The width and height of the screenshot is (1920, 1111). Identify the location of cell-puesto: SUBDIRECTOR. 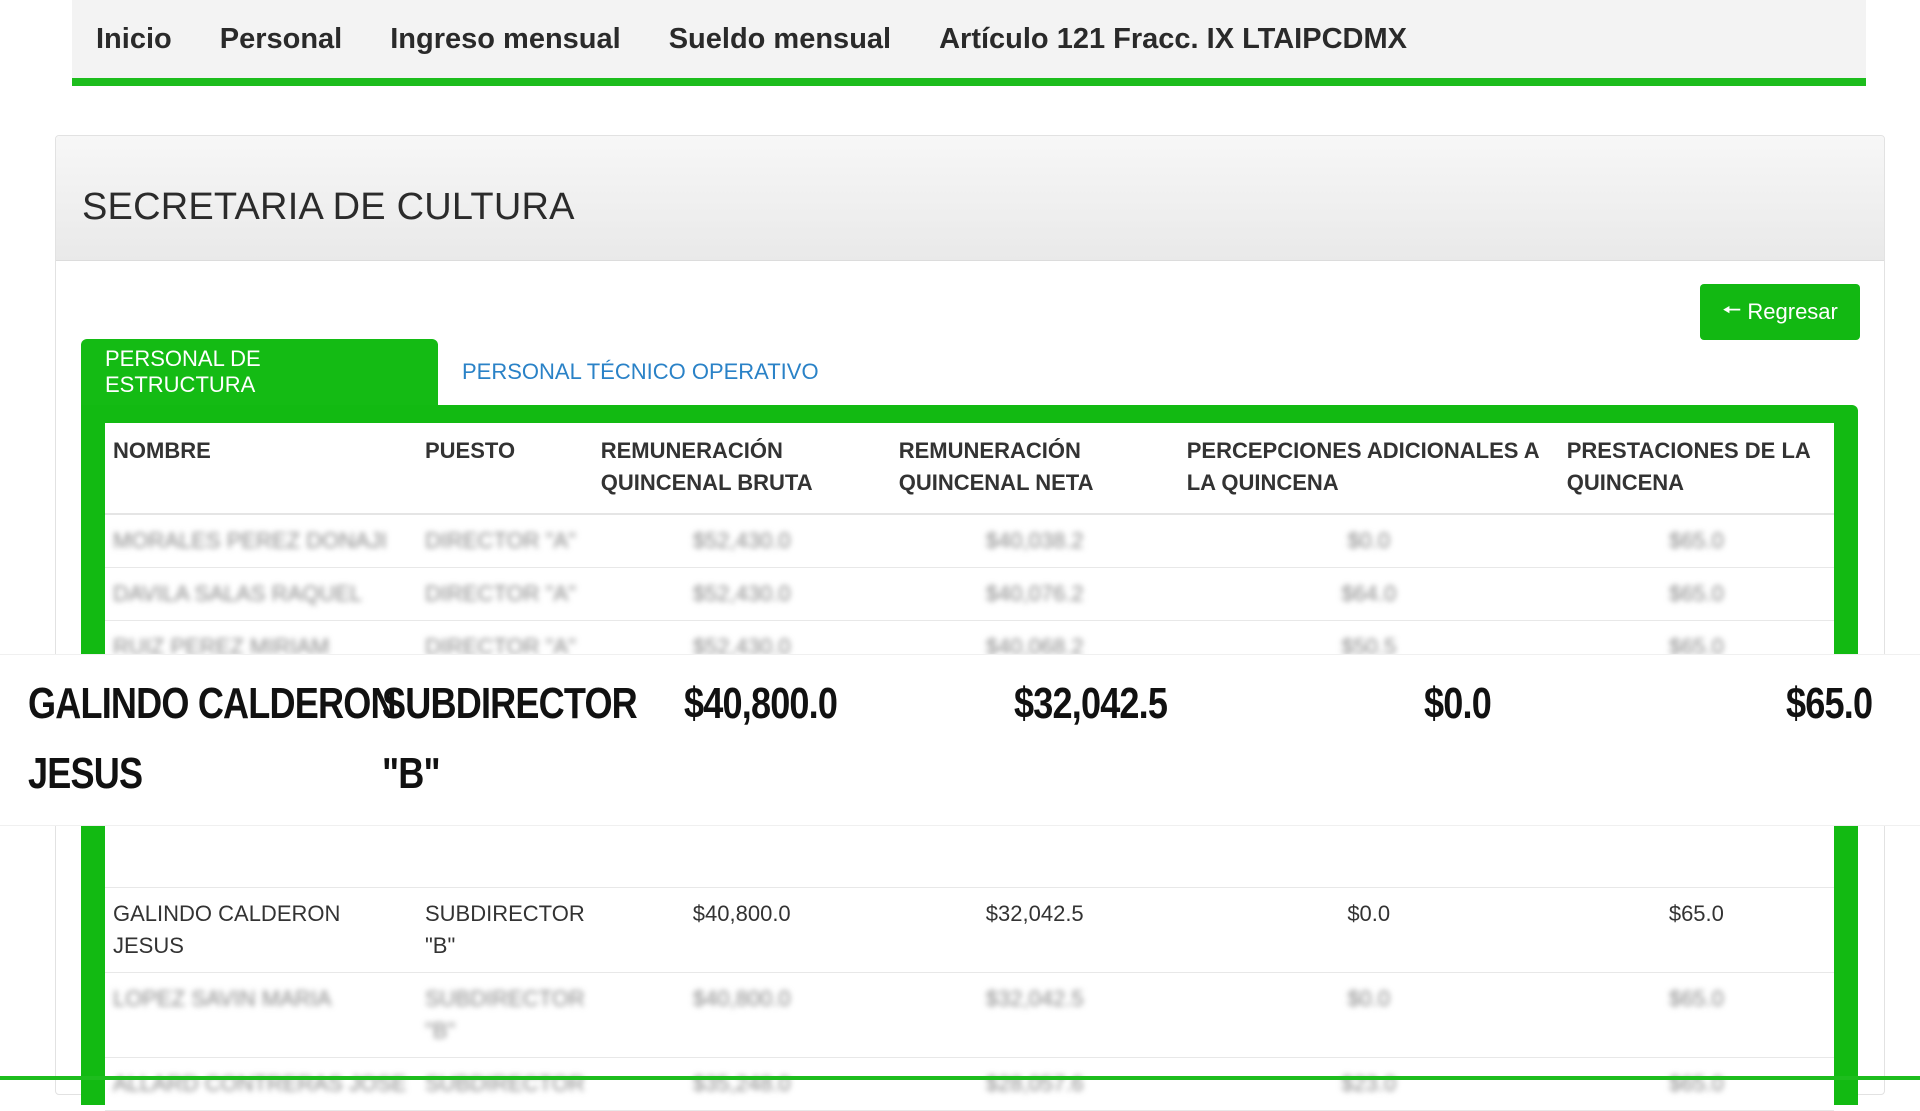
(505, 1084).